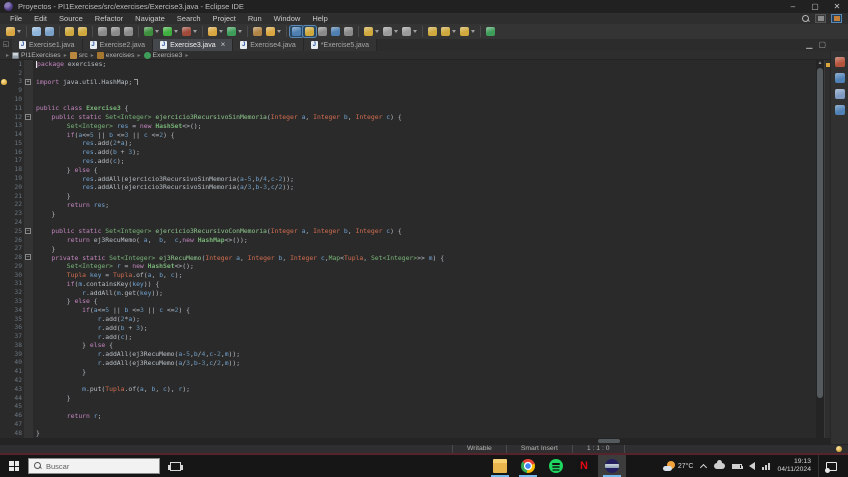  Describe the element at coordinates (371, 31) in the screenshot. I see `search-icon` at that location.